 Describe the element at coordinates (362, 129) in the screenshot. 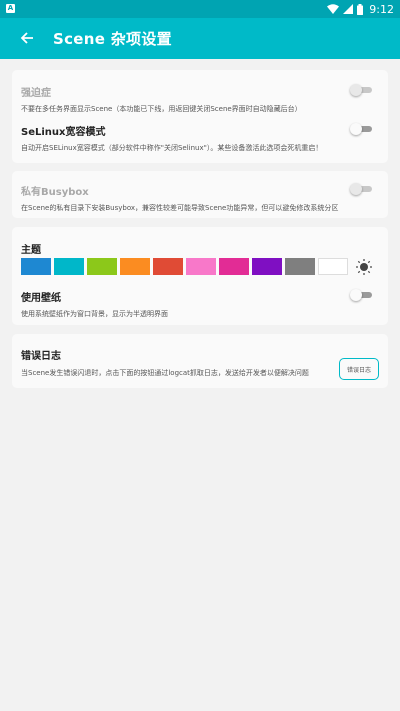

I see `selinux-switch` at that location.